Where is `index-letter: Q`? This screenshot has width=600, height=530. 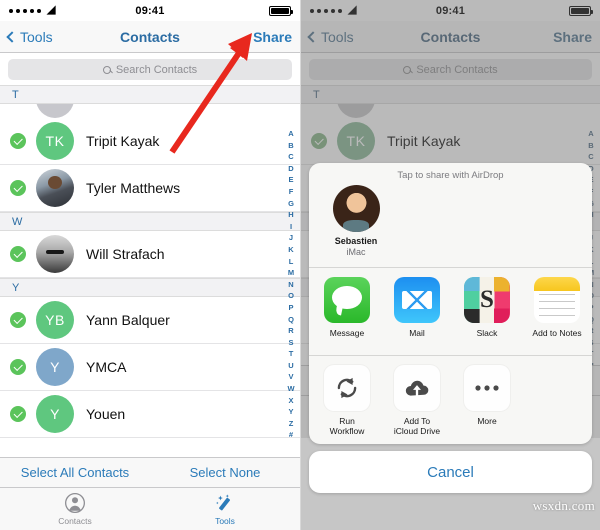 index-letter: Q is located at coordinates (291, 320).